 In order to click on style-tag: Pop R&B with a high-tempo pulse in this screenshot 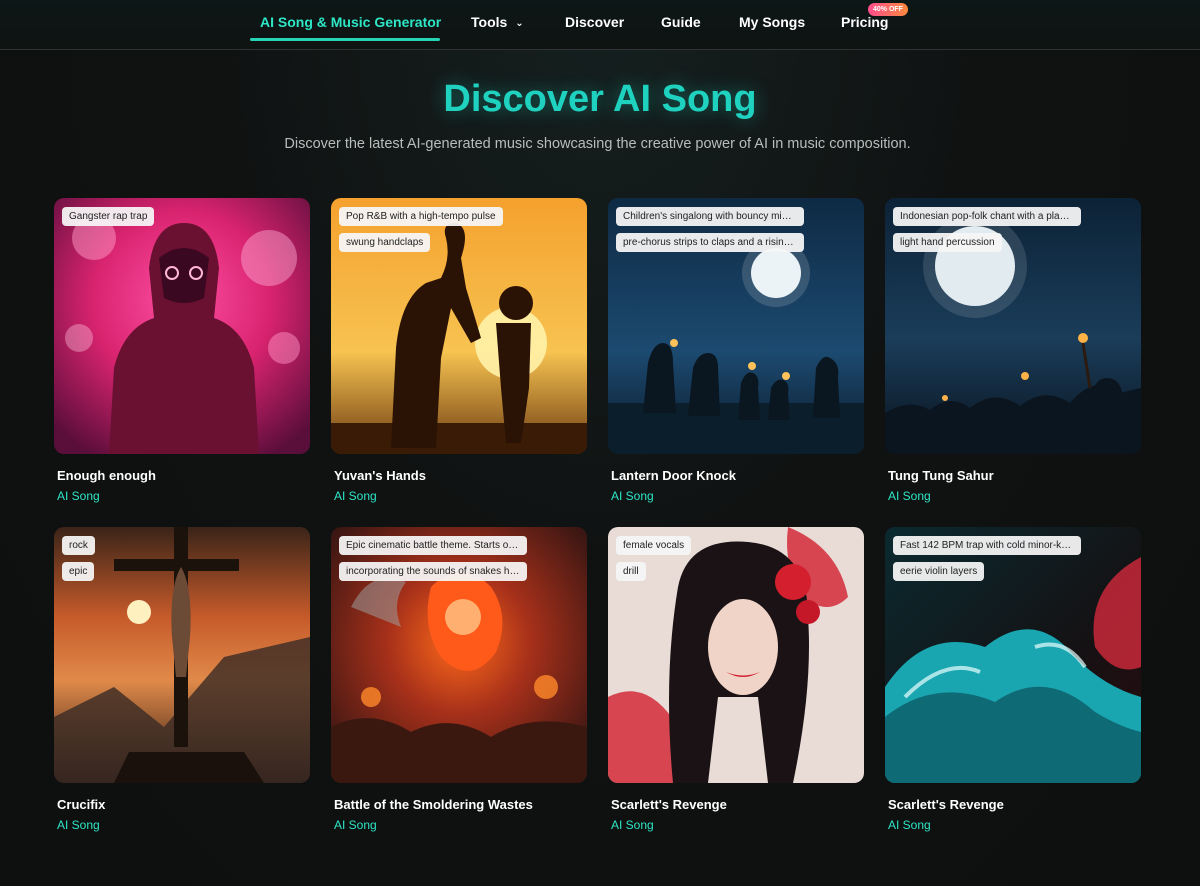, I will do `click(421, 216)`.